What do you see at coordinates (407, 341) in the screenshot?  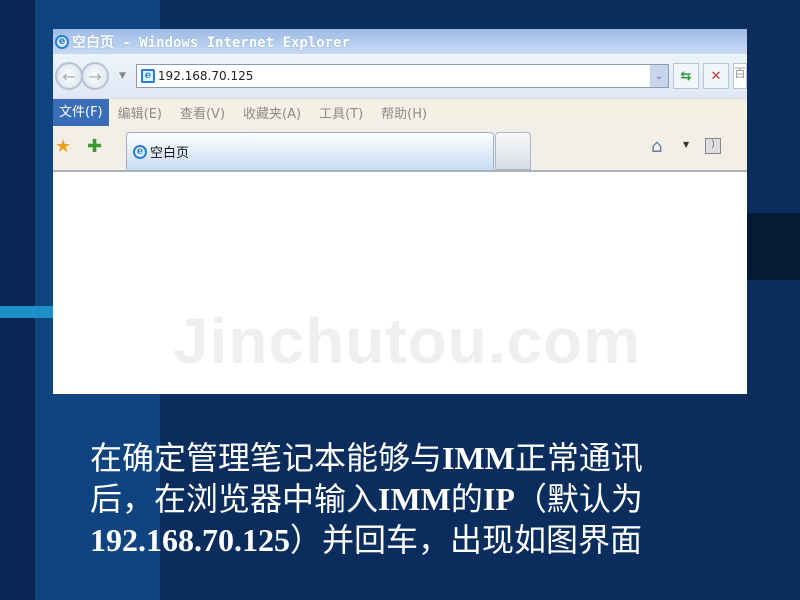 I see `watermark: Jinchutou.com` at bounding box center [407, 341].